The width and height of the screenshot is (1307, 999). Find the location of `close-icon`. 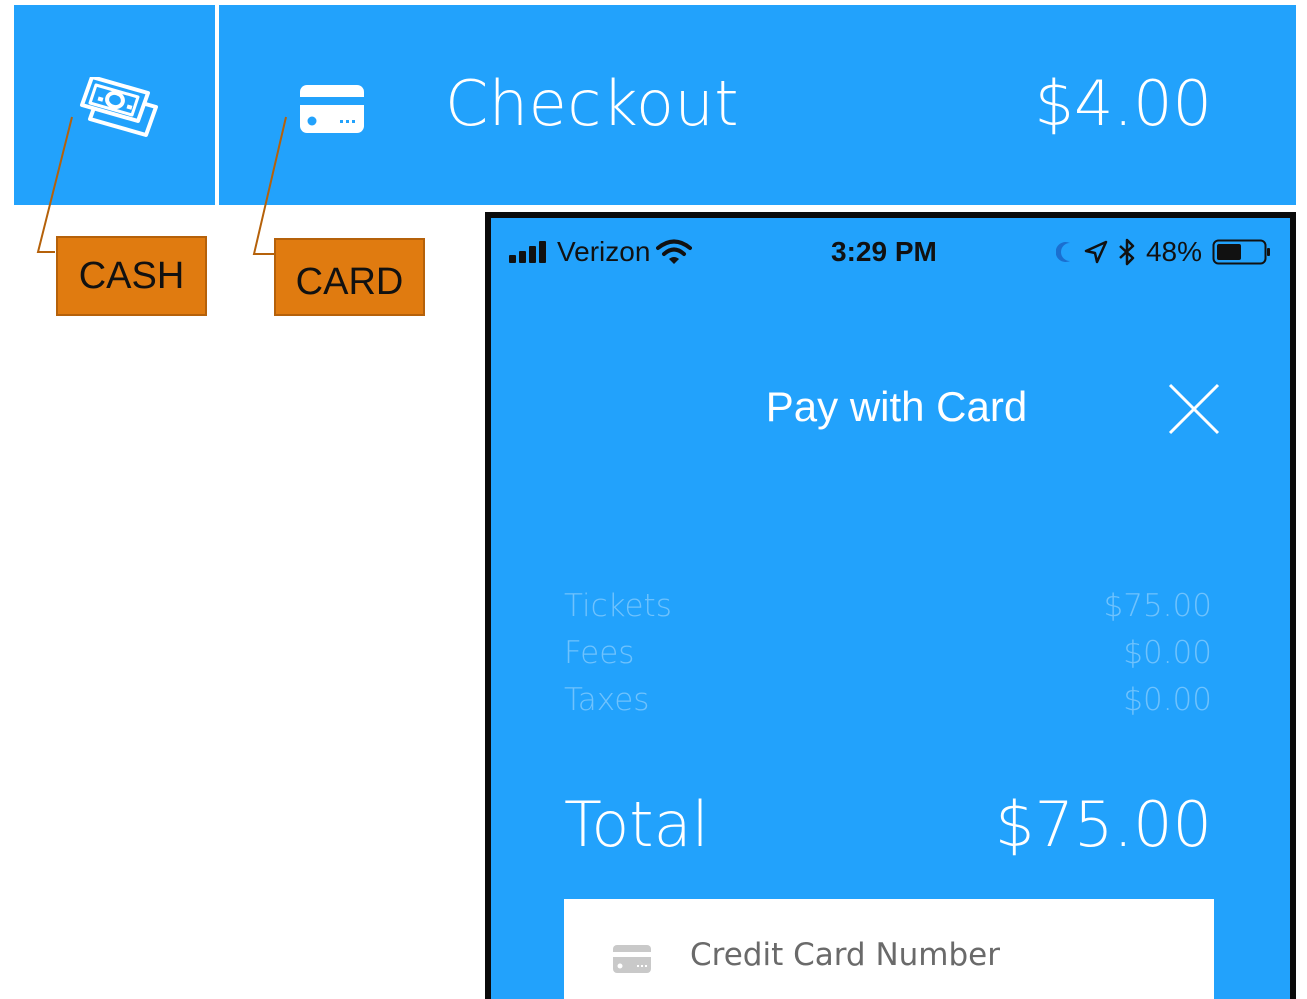

close-icon is located at coordinates (1194, 409).